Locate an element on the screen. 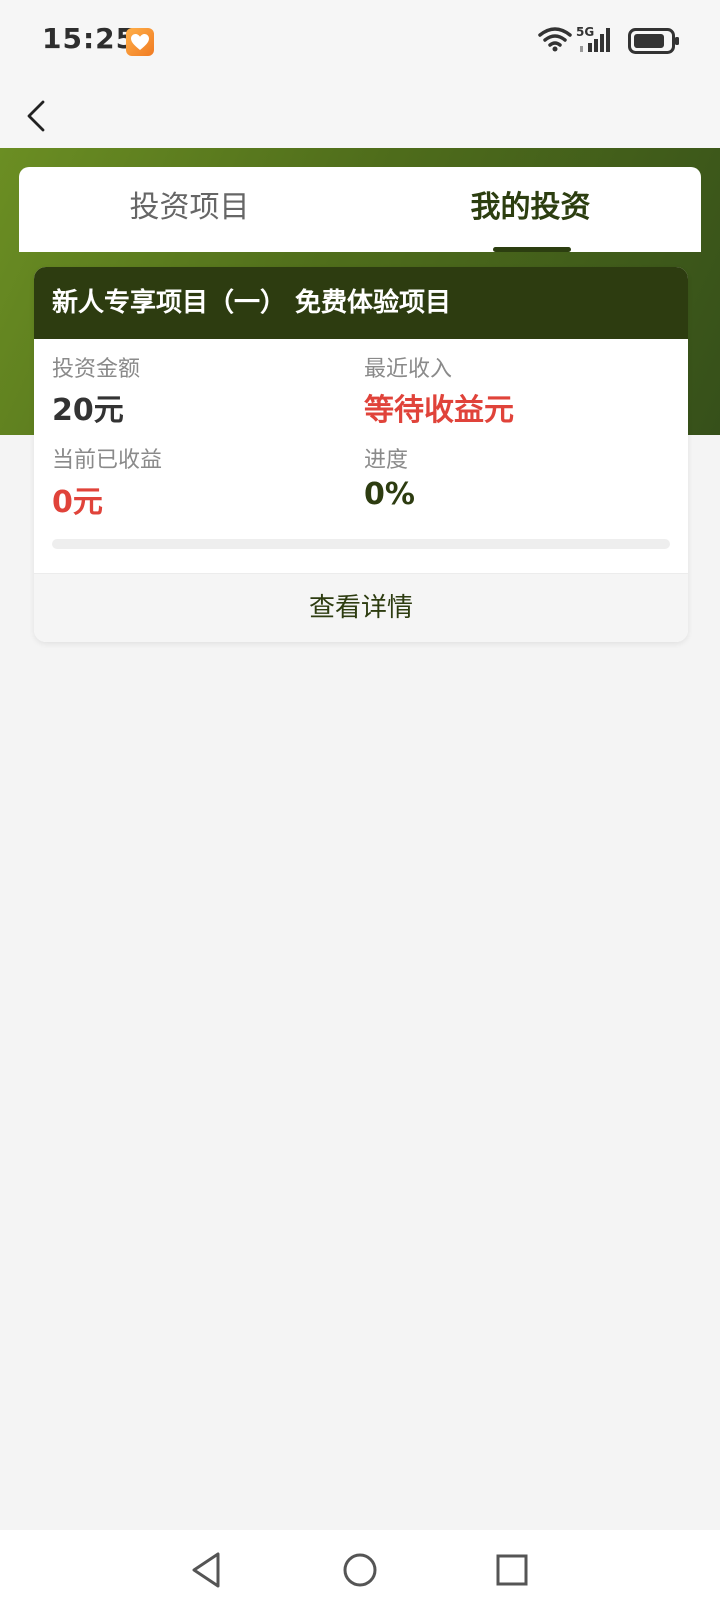  tab-bar: 投资项目 我的投资 is located at coordinates (360, 209).